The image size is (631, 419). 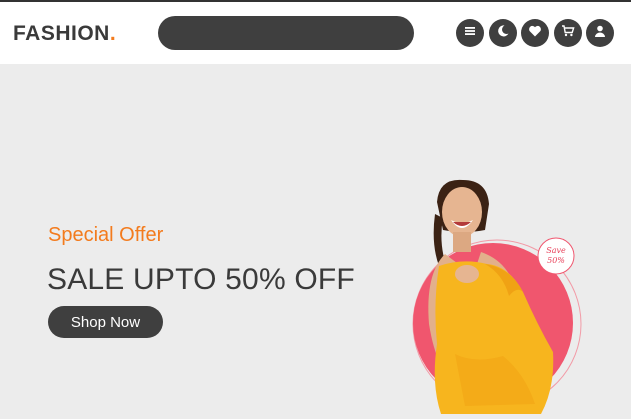 I want to click on cart-button, so click(x=567, y=33).